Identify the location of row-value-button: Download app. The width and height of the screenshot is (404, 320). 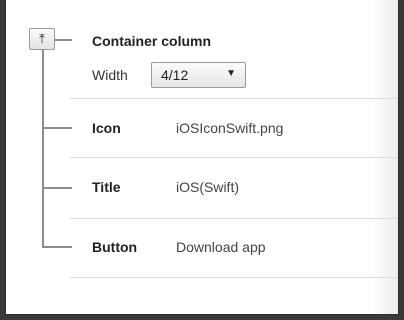
(221, 247).